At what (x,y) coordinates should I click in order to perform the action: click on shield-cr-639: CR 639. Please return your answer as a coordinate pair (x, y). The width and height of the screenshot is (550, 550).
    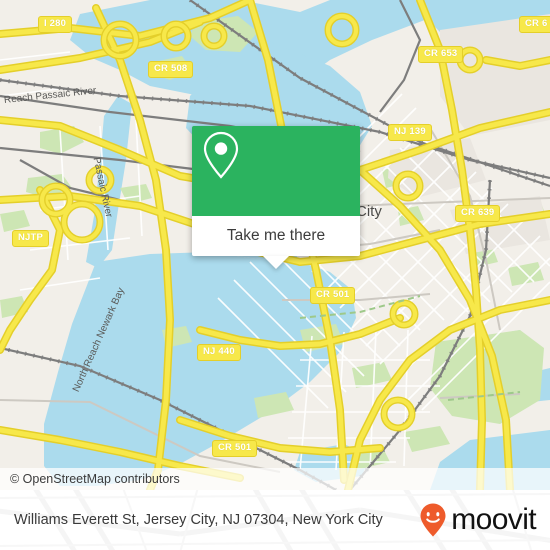
    Looking at the image, I should click on (478, 213).